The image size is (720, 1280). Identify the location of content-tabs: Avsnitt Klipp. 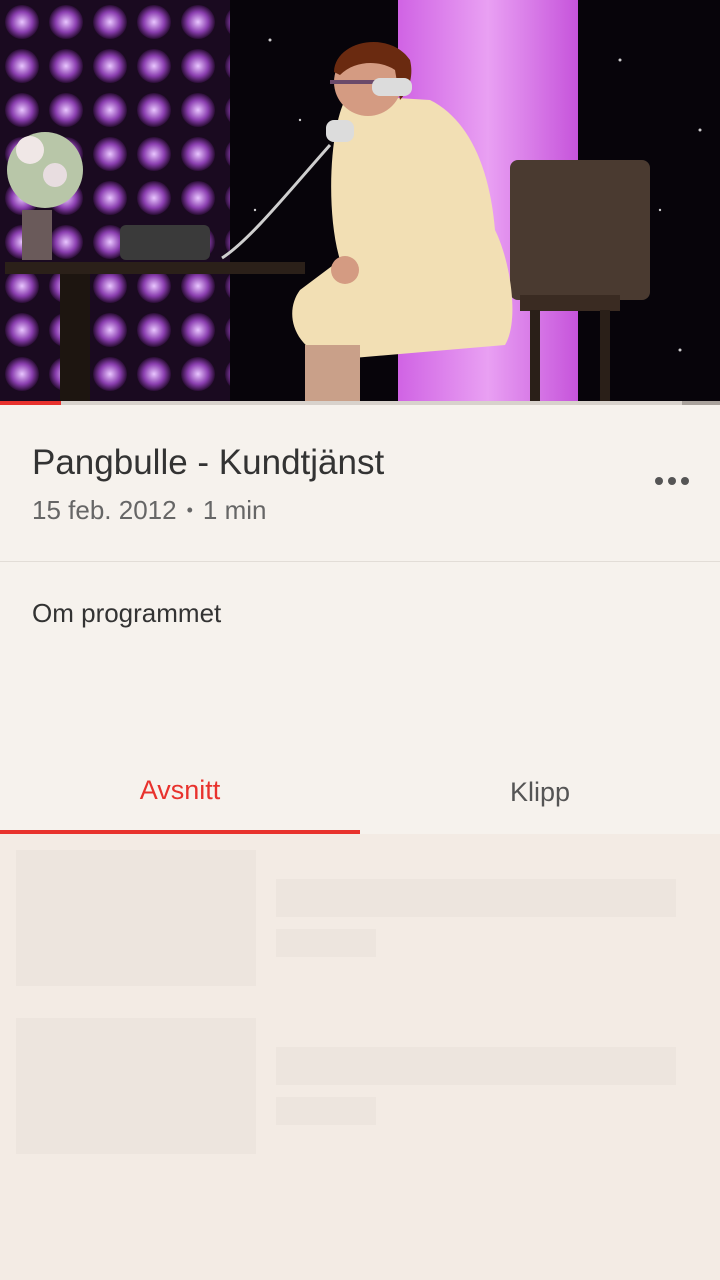
(360, 792).